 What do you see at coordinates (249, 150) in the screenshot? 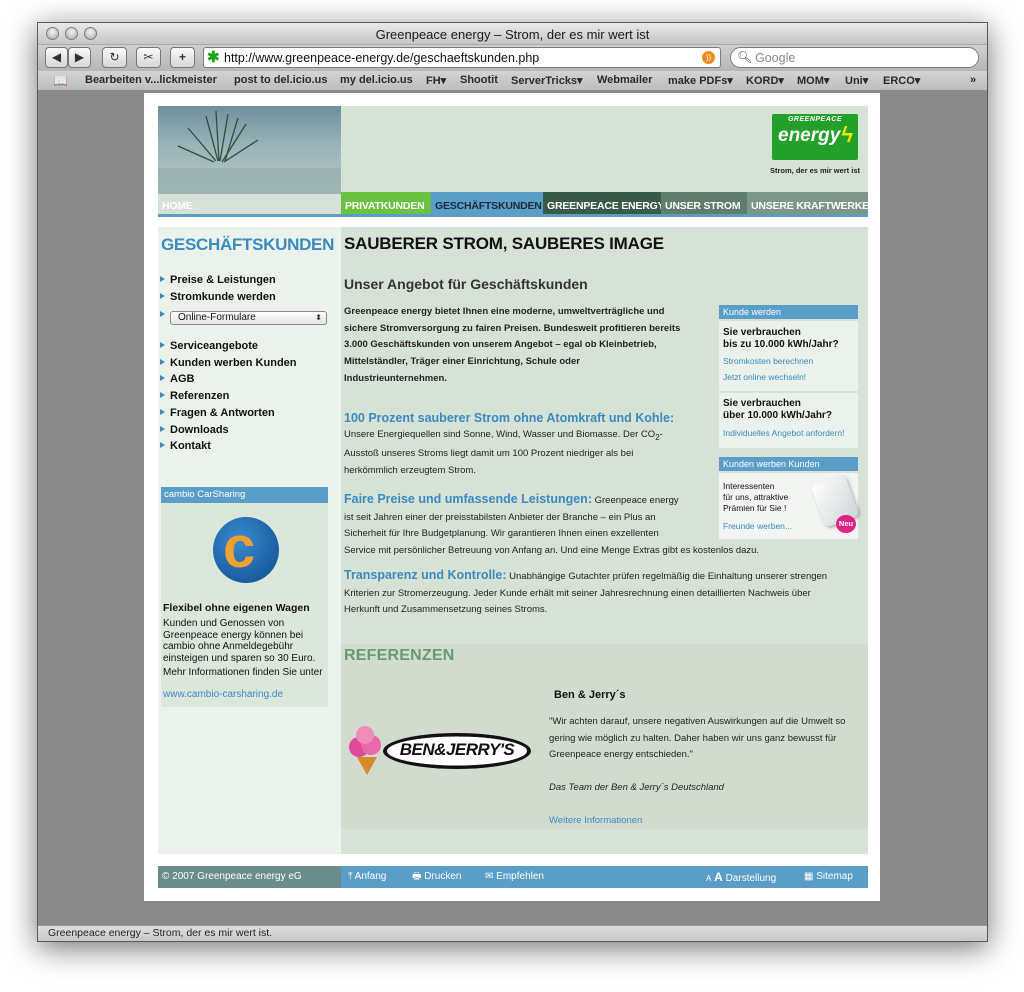
I see `header-grass-image` at bounding box center [249, 150].